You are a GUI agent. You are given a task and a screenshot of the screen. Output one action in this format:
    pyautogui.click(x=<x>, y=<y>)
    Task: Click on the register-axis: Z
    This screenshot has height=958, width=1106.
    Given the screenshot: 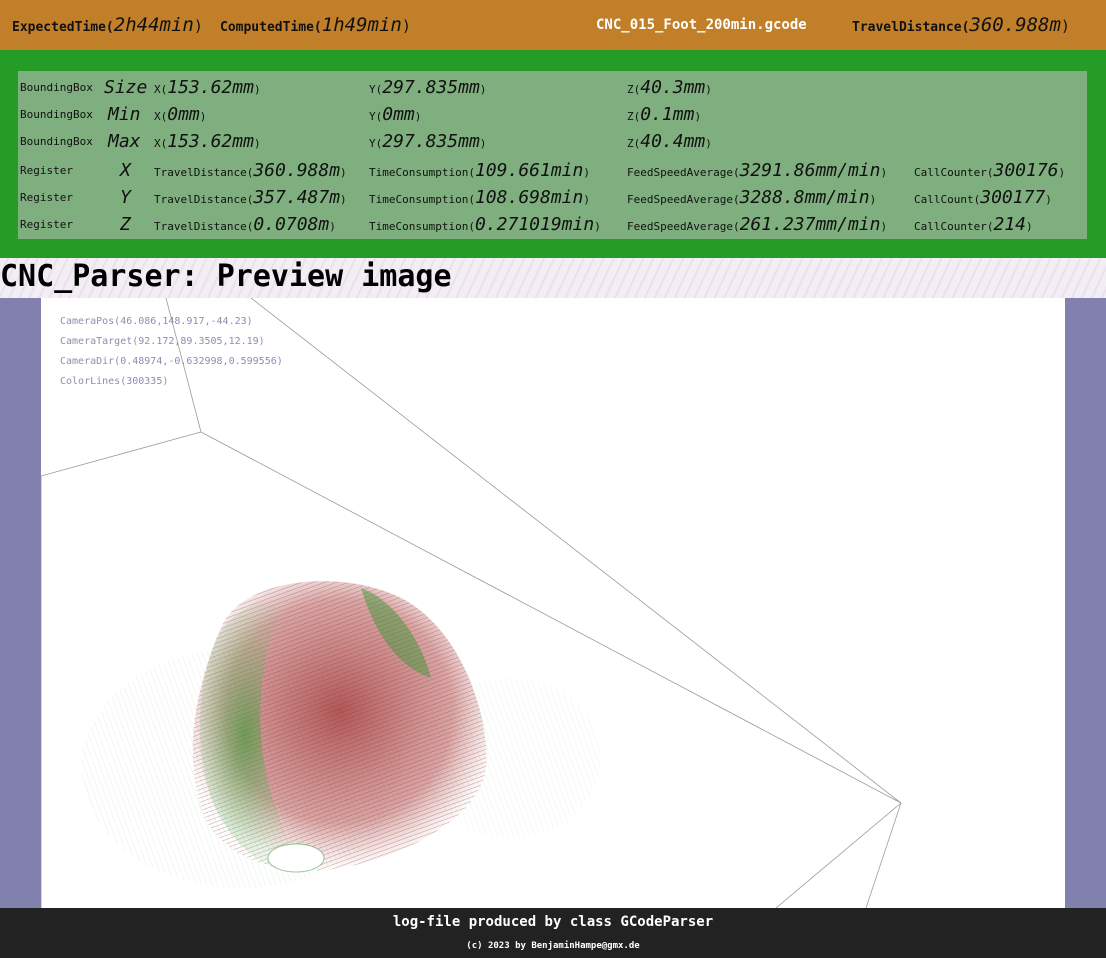 What is the action you would take?
    pyautogui.click(x=125, y=224)
    